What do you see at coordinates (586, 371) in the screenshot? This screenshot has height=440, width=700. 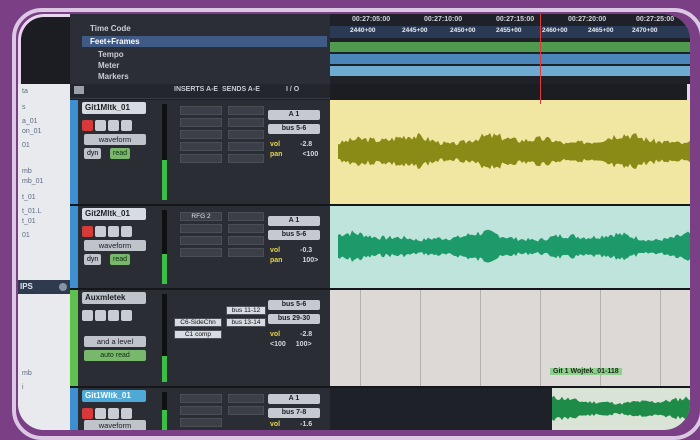 I see `clip-name-label: Git 1 Wojtek_01-118` at bounding box center [586, 371].